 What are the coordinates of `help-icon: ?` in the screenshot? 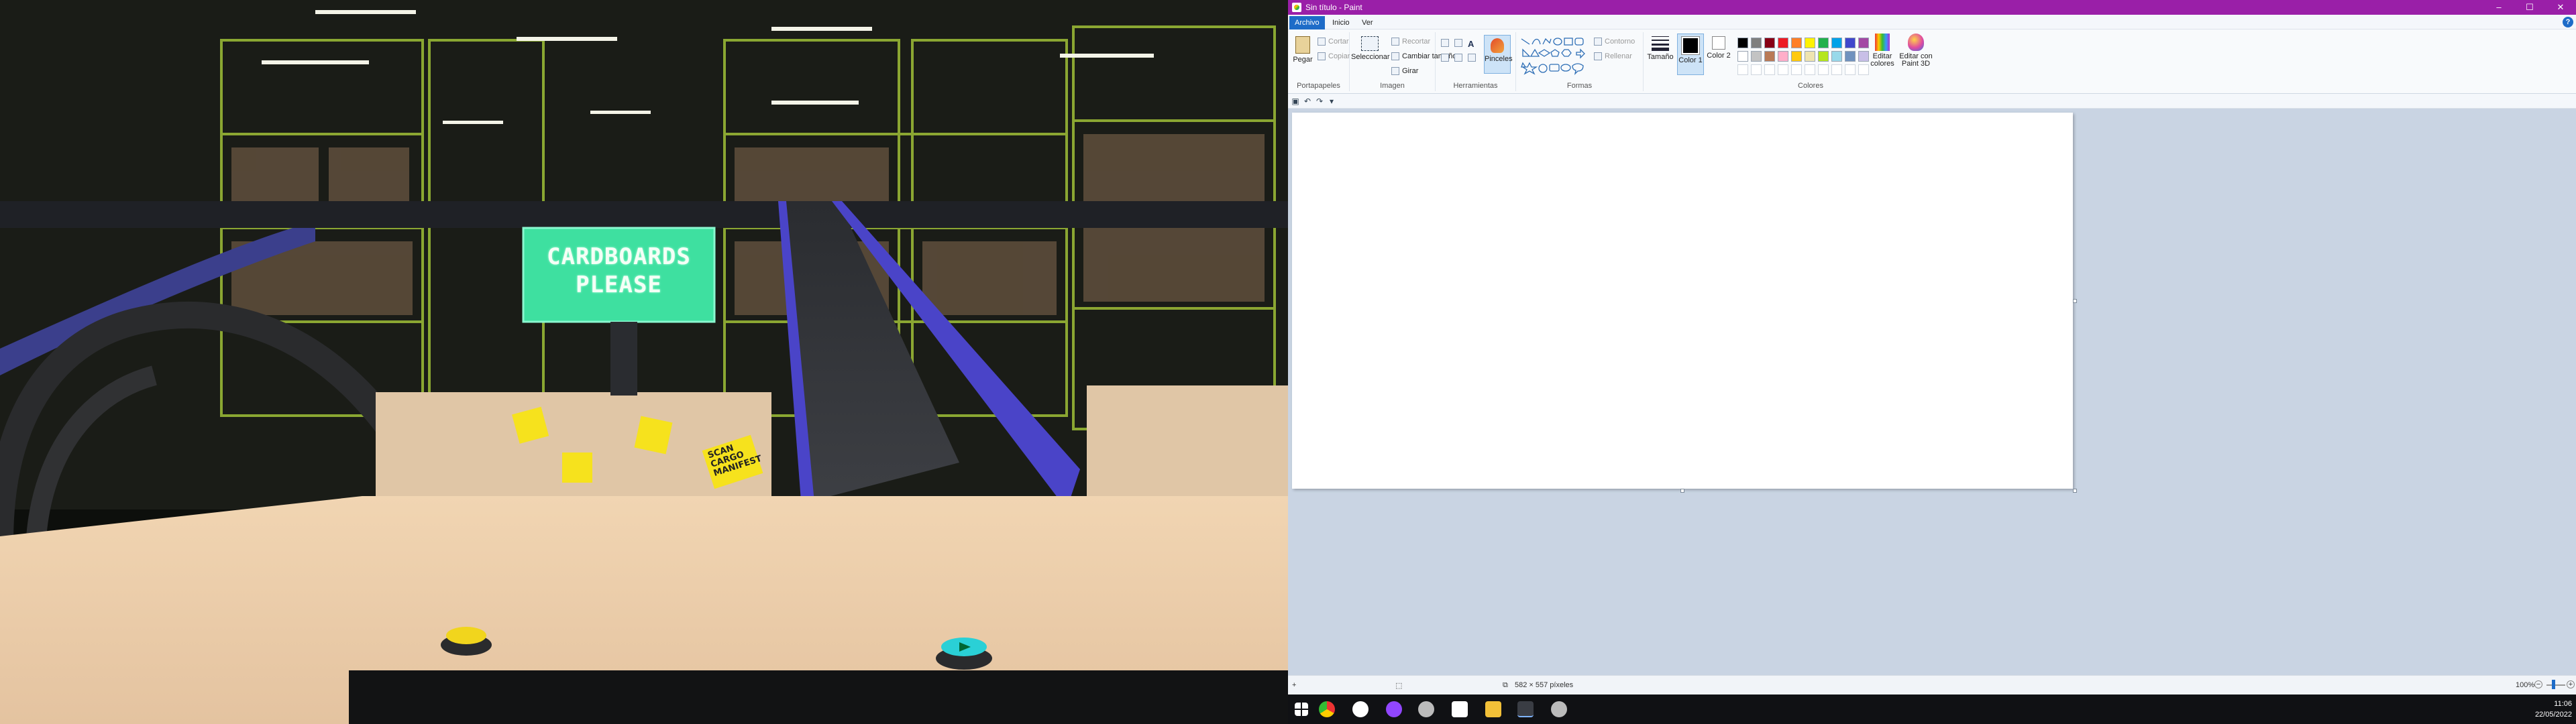 It's located at (2568, 22).